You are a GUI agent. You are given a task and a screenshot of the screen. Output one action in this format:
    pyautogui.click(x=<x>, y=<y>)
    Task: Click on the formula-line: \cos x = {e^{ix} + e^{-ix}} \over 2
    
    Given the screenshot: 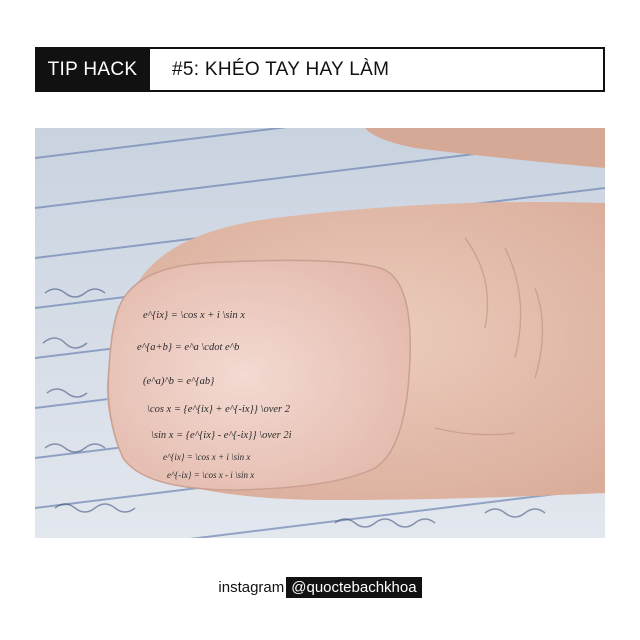 What is the action you would take?
    pyautogui.click(x=219, y=409)
    